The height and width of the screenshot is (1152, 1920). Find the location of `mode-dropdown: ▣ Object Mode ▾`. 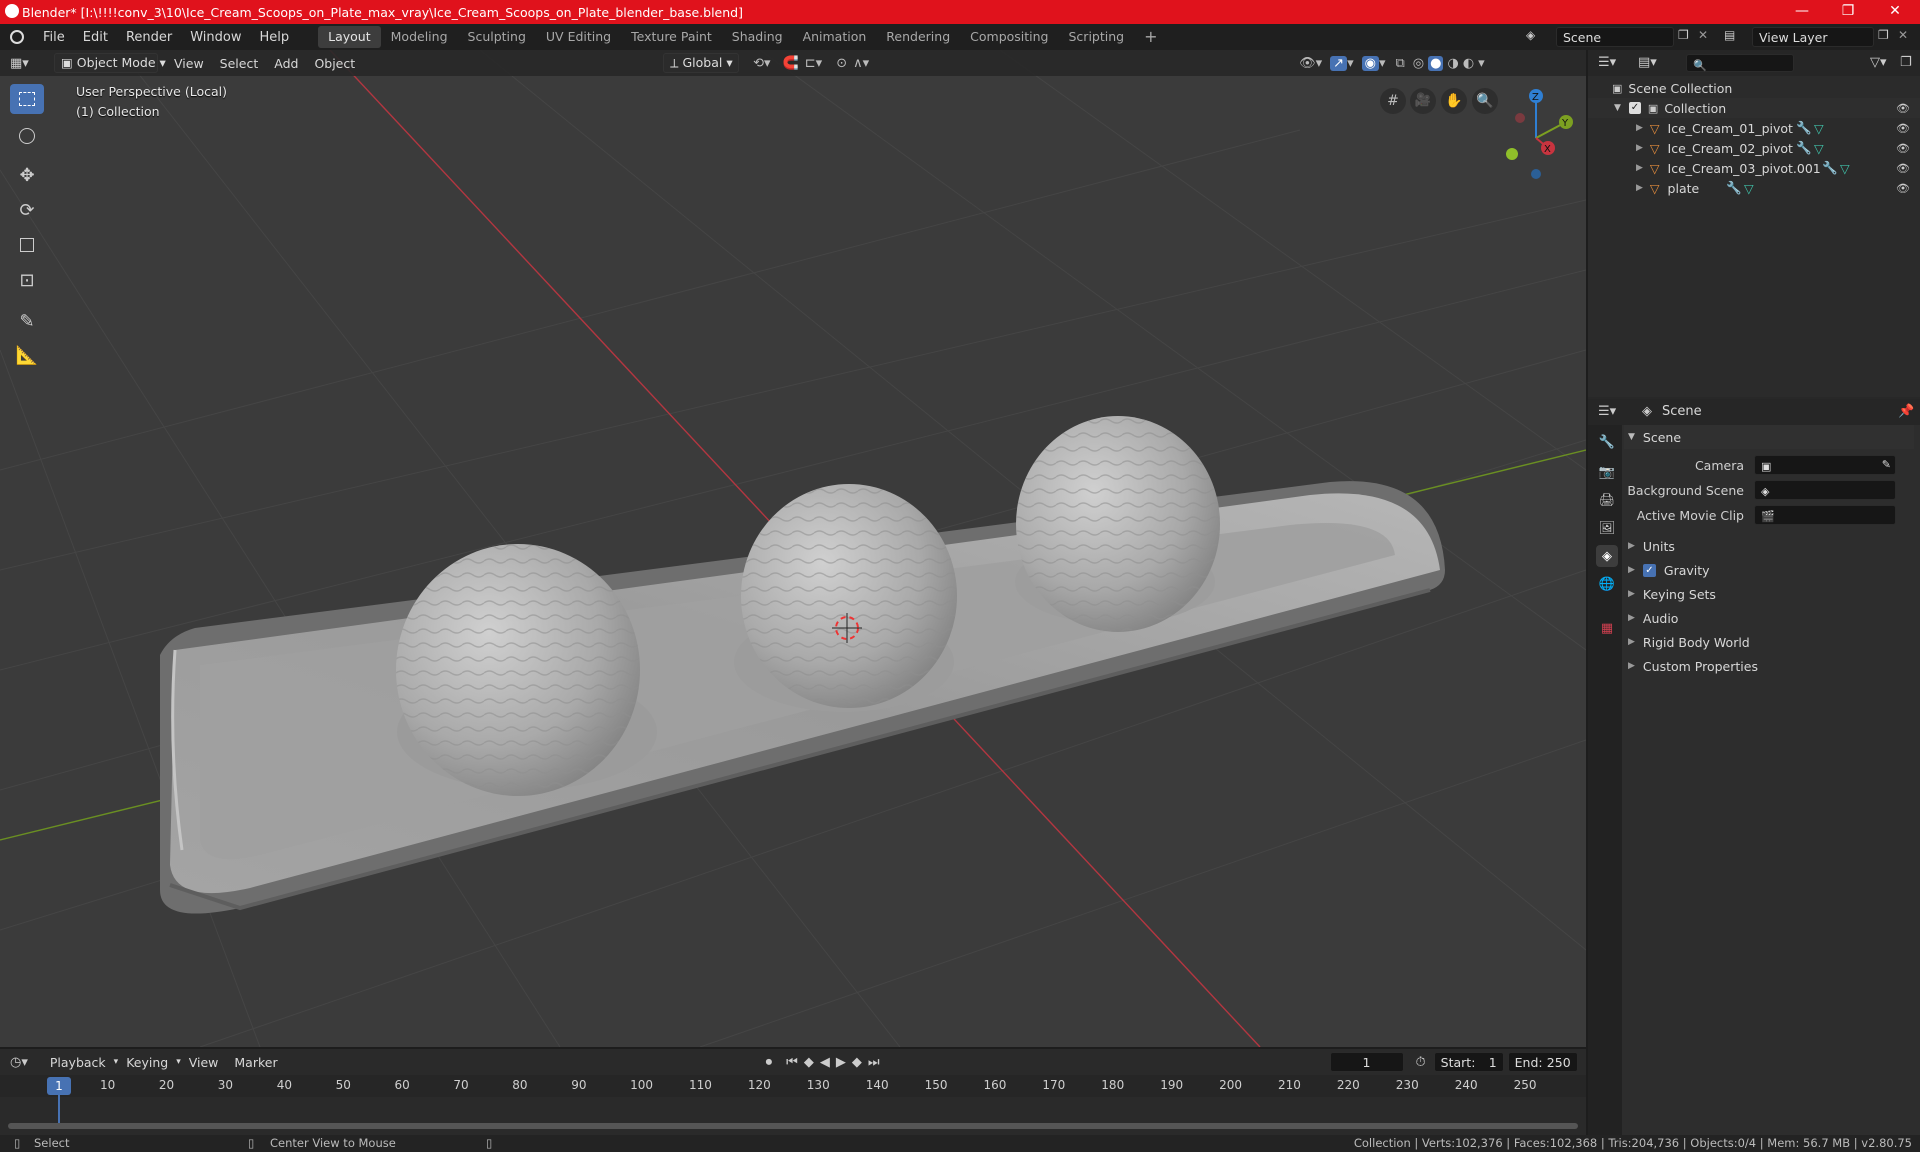

mode-dropdown: ▣ Object Mode ▾ is located at coordinates (110, 63).